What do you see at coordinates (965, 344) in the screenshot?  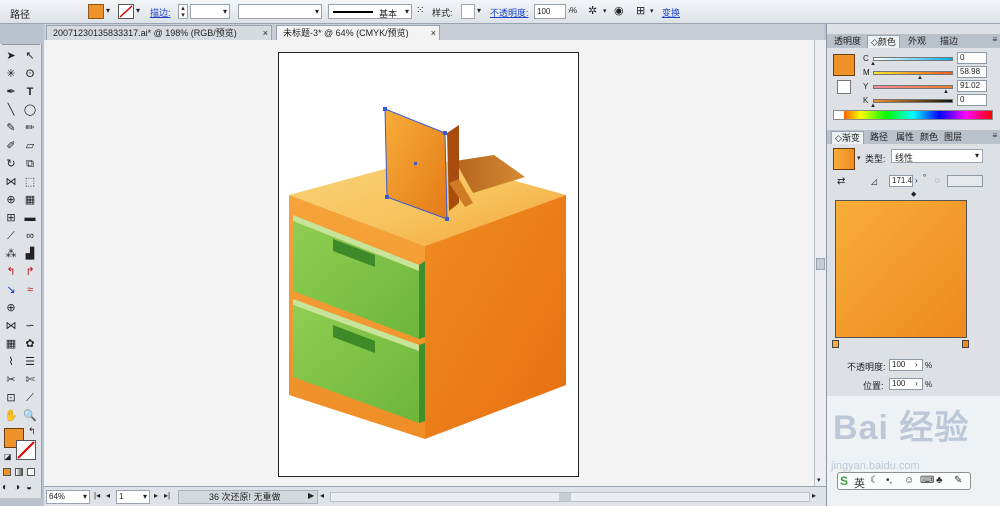 I see `gradient-stop-end` at bounding box center [965, 344].